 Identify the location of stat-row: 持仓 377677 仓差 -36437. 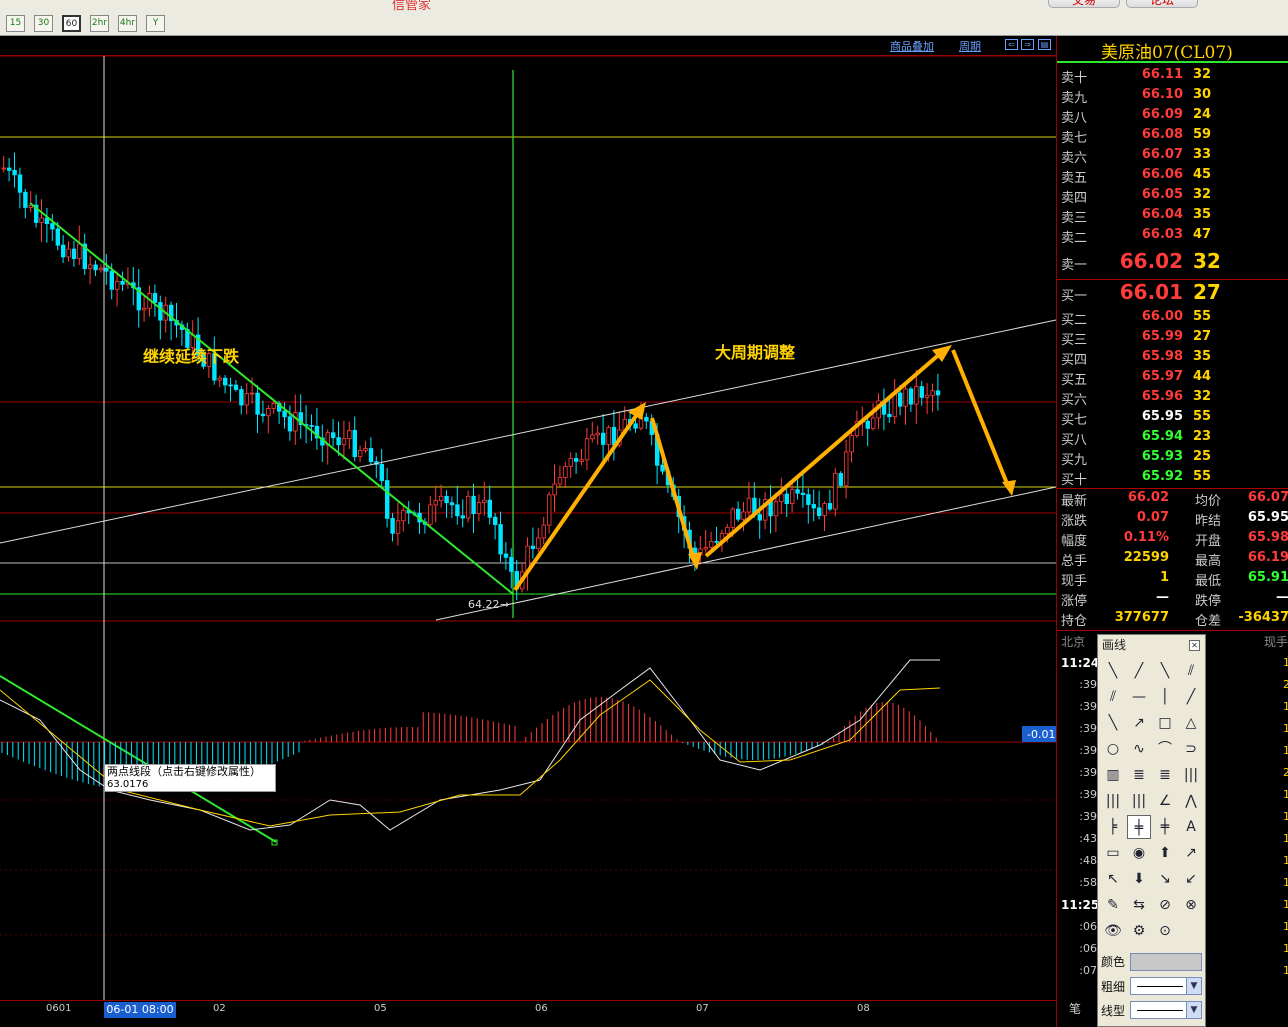
(1172, 619).